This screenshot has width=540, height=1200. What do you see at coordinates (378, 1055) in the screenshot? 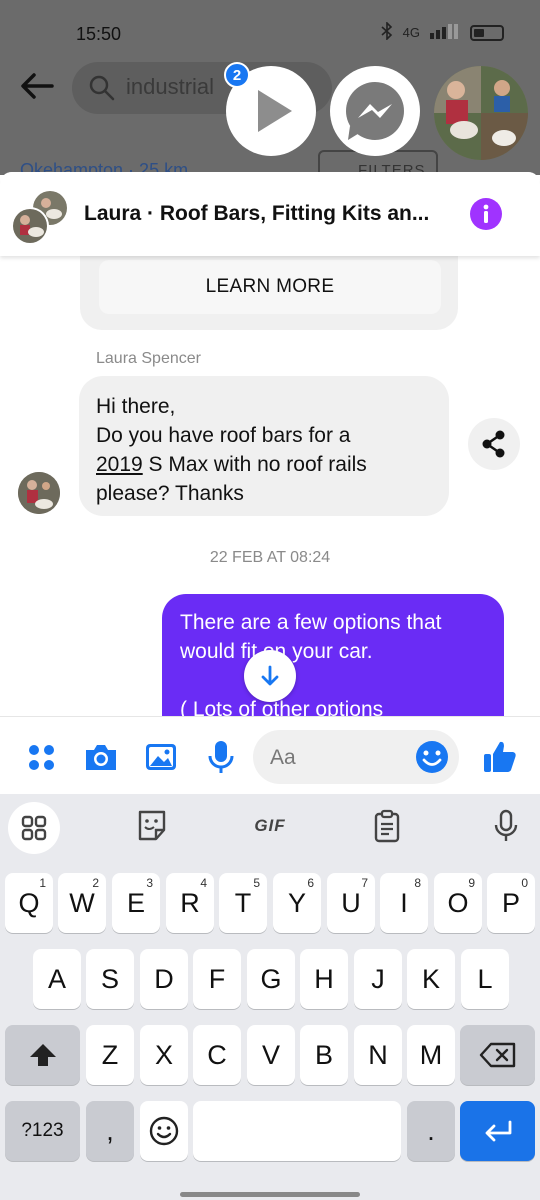
I see `key-n: N` at bounding box center [378, 1055].